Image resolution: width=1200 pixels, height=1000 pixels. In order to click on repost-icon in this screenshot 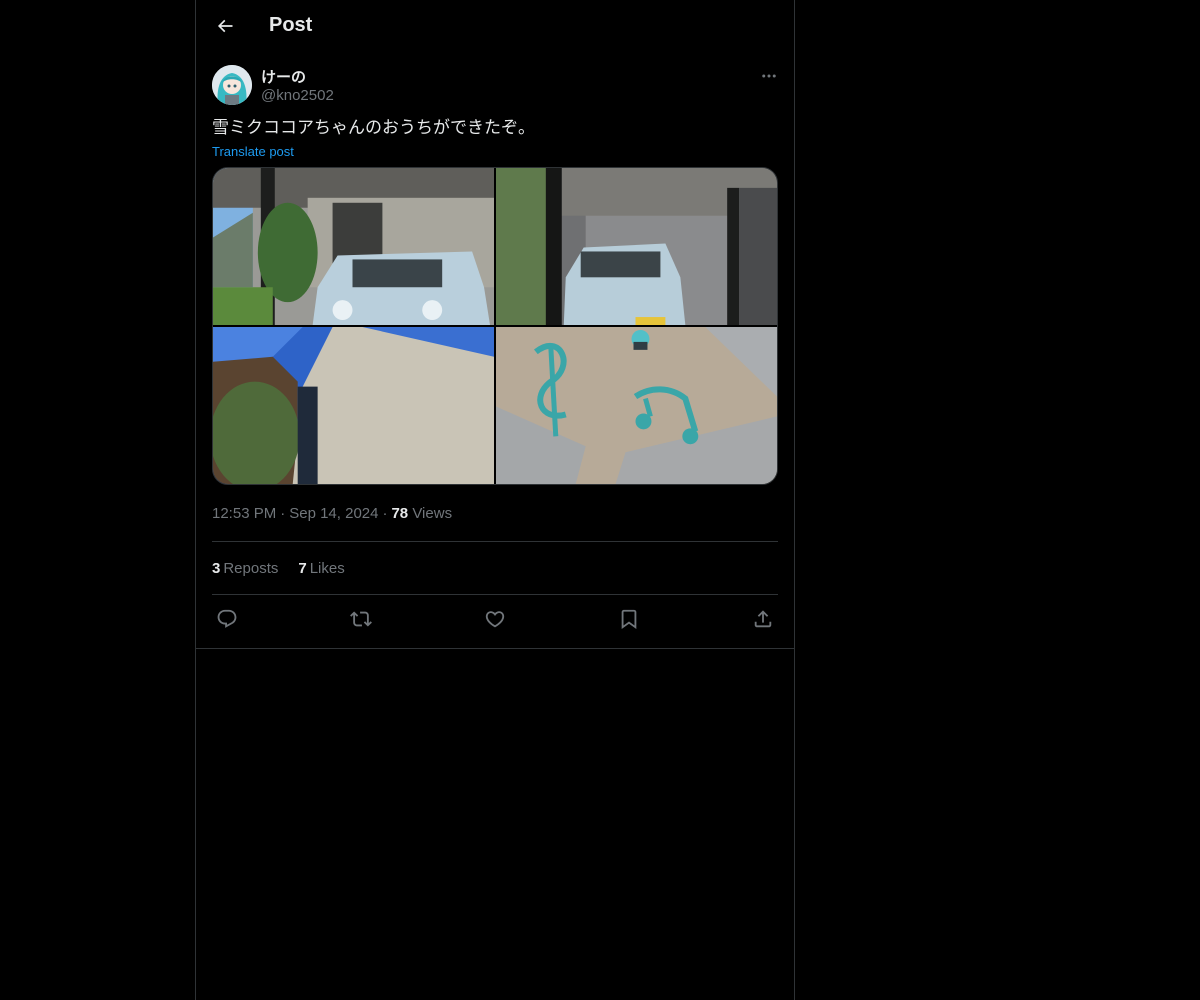, I will do `click(361, 619)`.